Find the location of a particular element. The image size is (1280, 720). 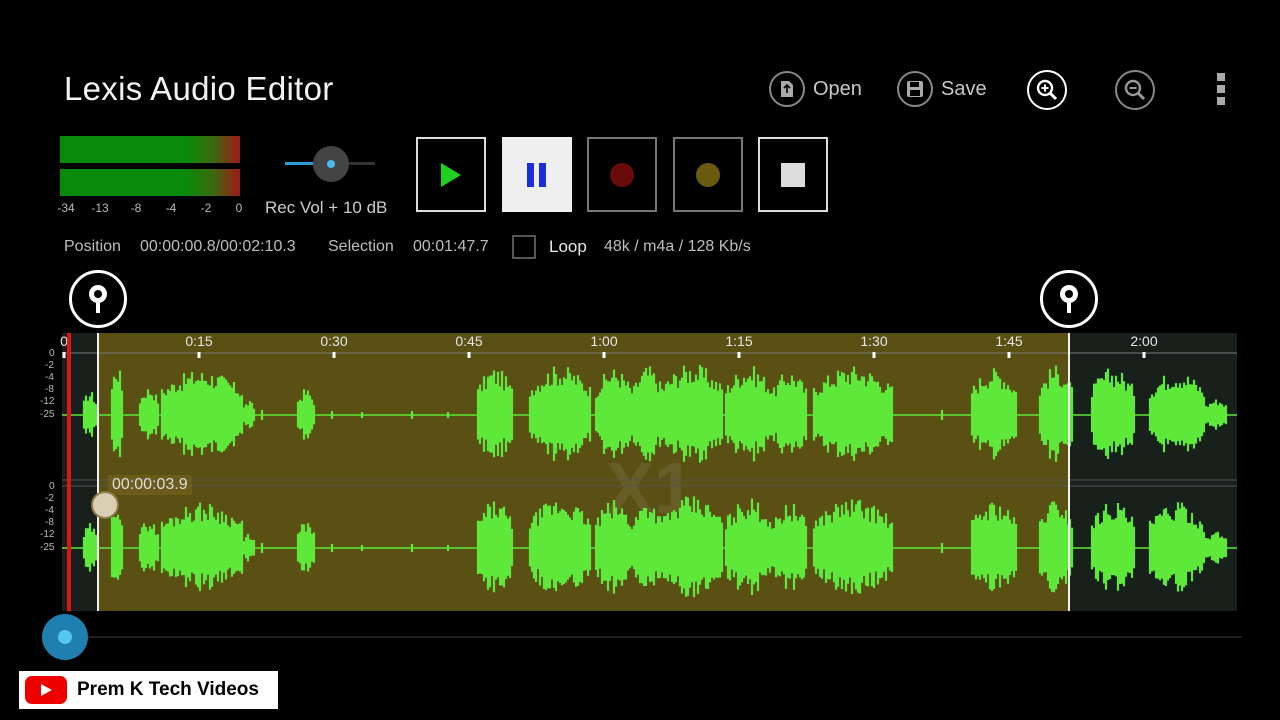

play-icon is located at coordinates (451, 174).